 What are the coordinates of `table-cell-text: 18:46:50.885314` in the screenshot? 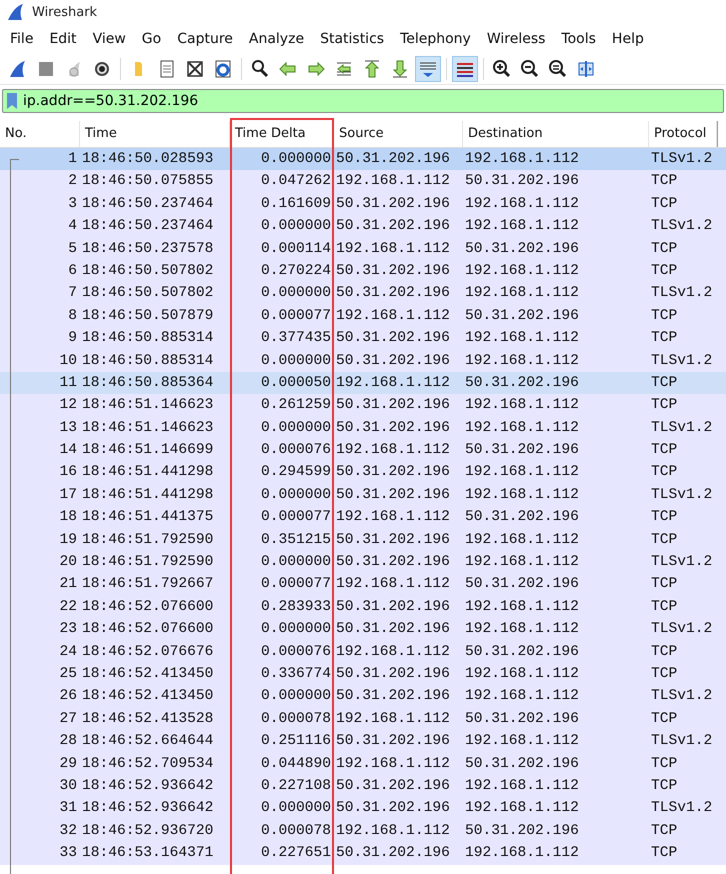 It's located at (147, 338).